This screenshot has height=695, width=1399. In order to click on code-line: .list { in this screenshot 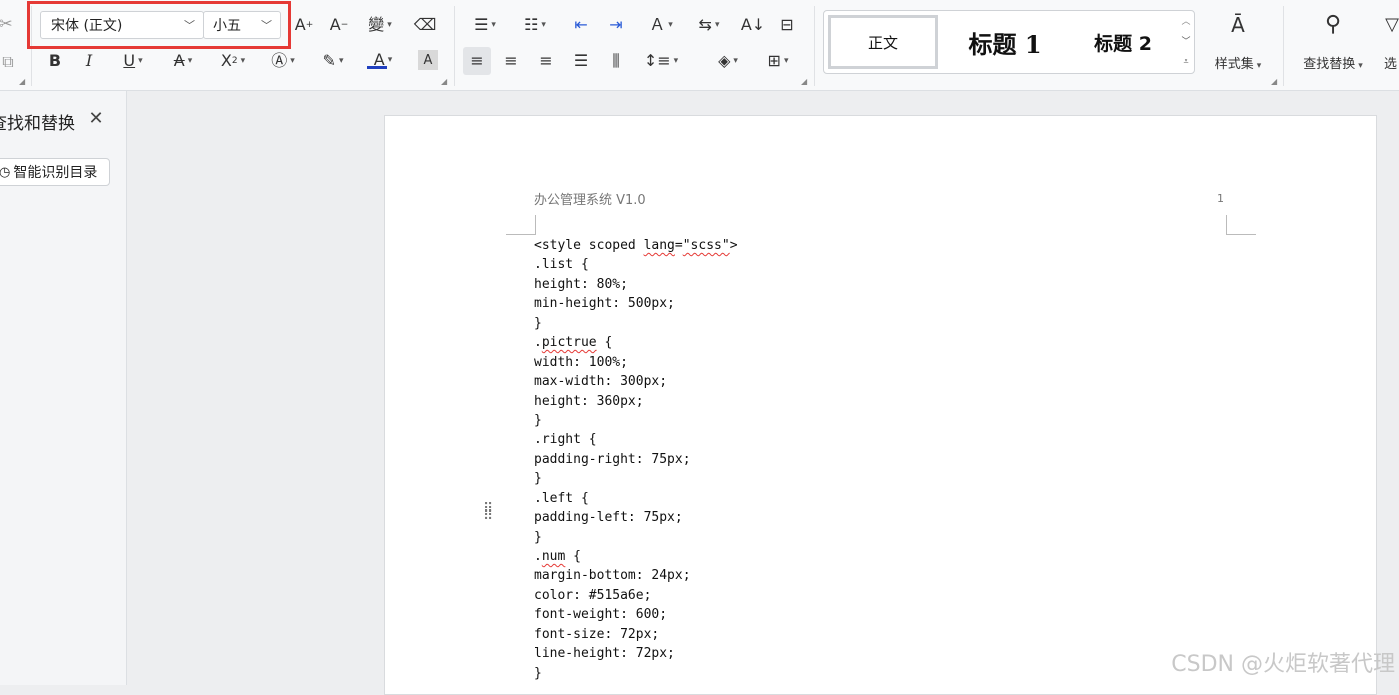, I will do `click(561, 265)`.